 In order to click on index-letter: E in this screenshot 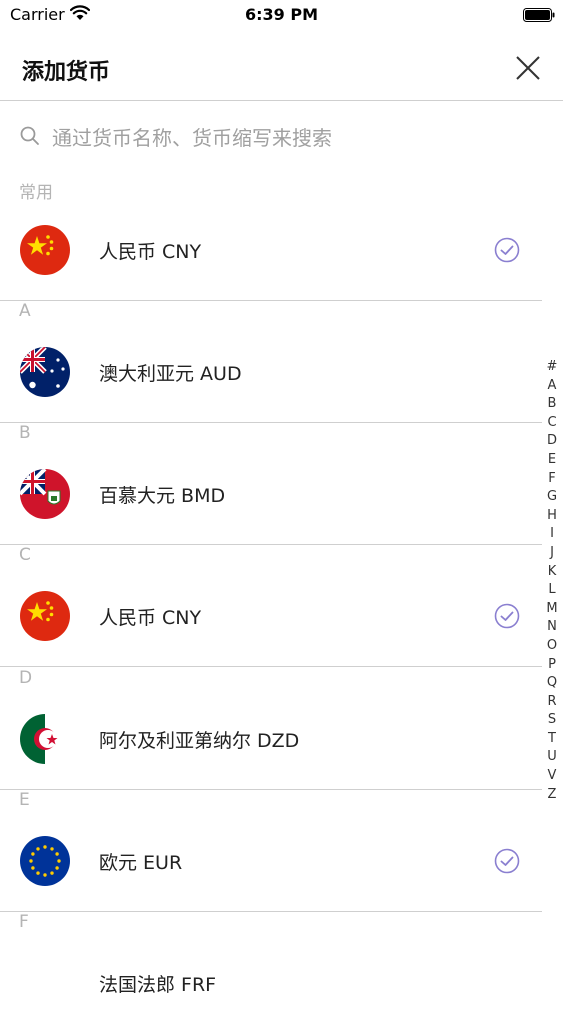, I will do `click(552, 460)`.